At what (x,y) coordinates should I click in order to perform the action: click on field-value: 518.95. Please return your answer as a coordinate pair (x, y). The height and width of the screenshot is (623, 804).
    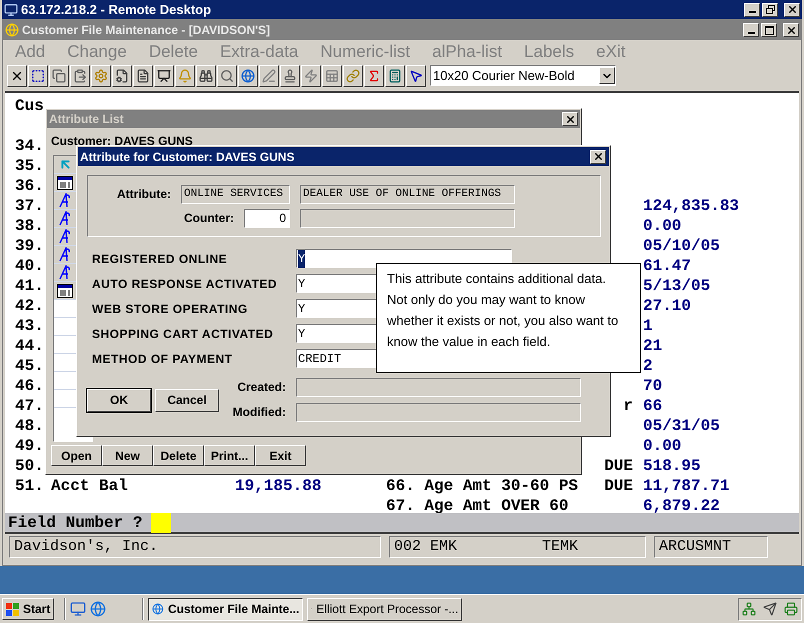
    Looking at the image, I should click on (672, 466).